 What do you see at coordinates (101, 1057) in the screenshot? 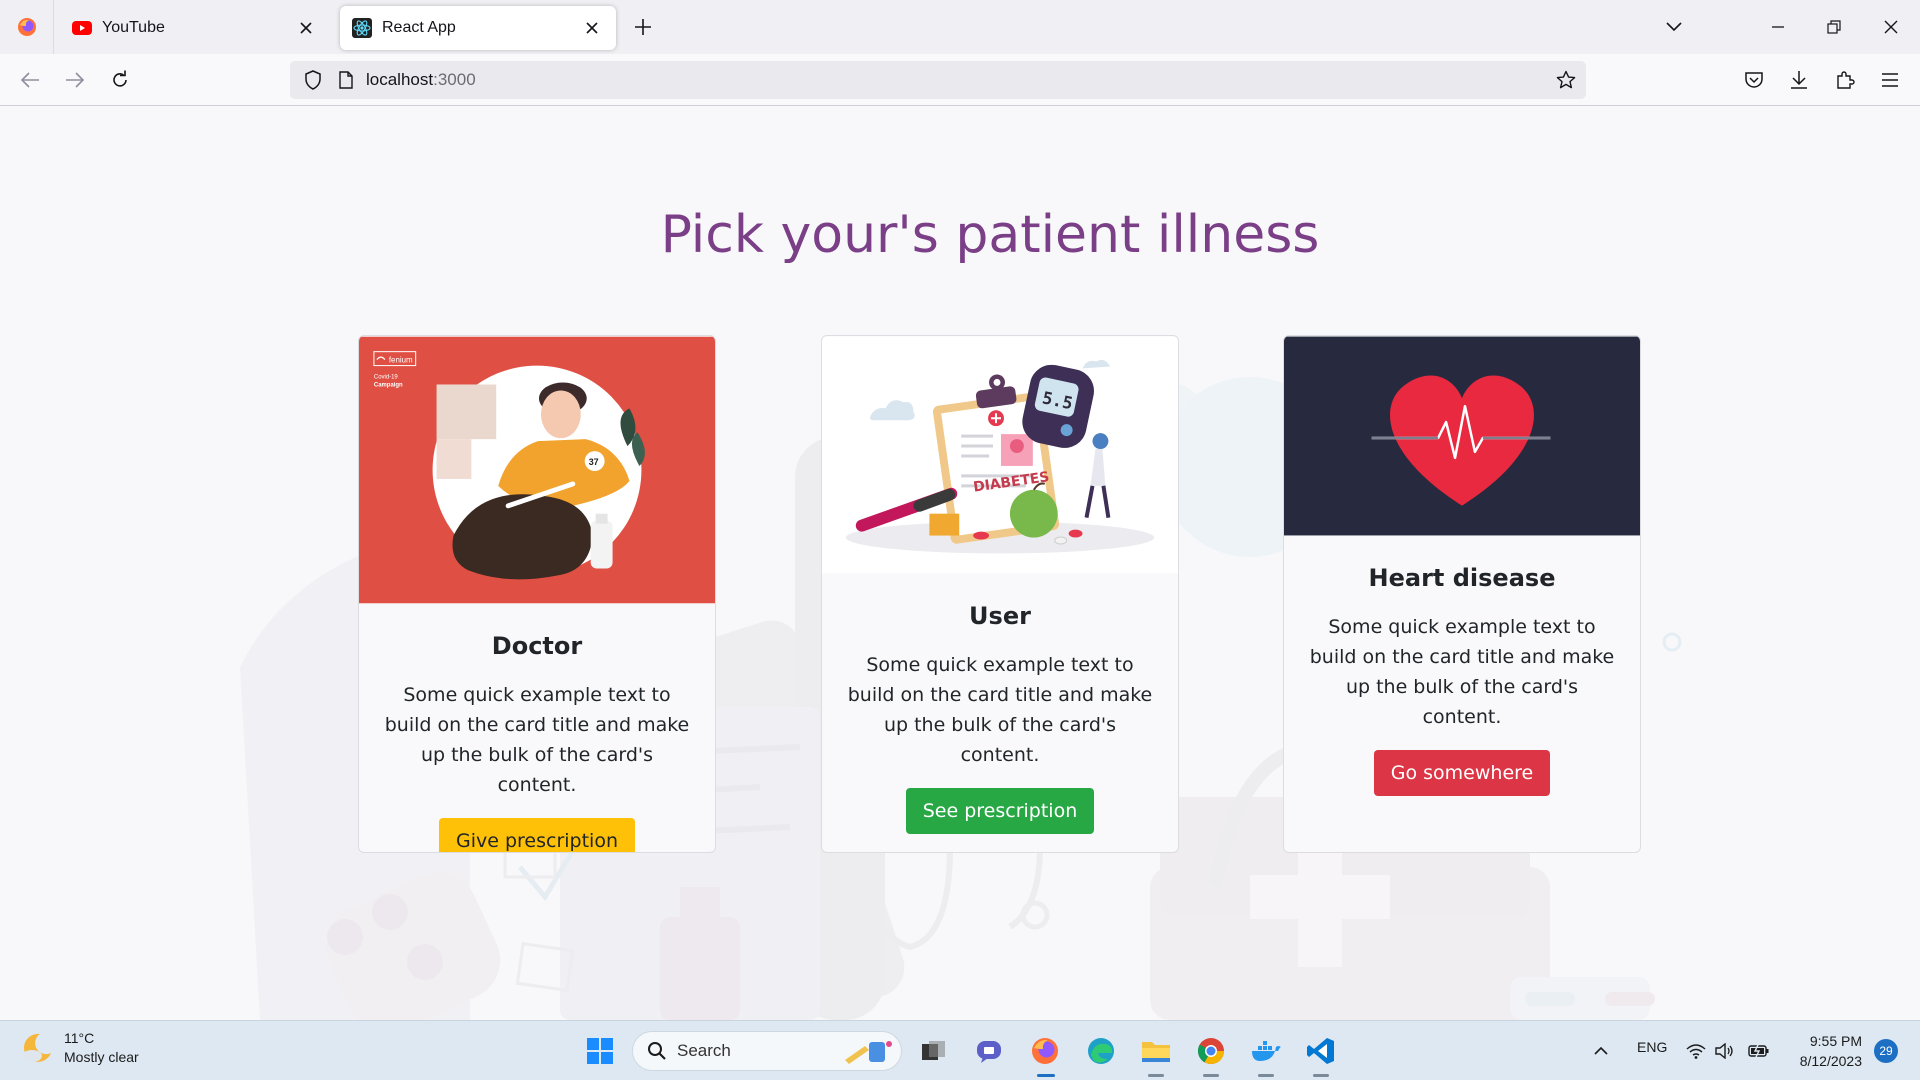
I see `weather-description: Mostly clear` at bounding box center [101, 1057].